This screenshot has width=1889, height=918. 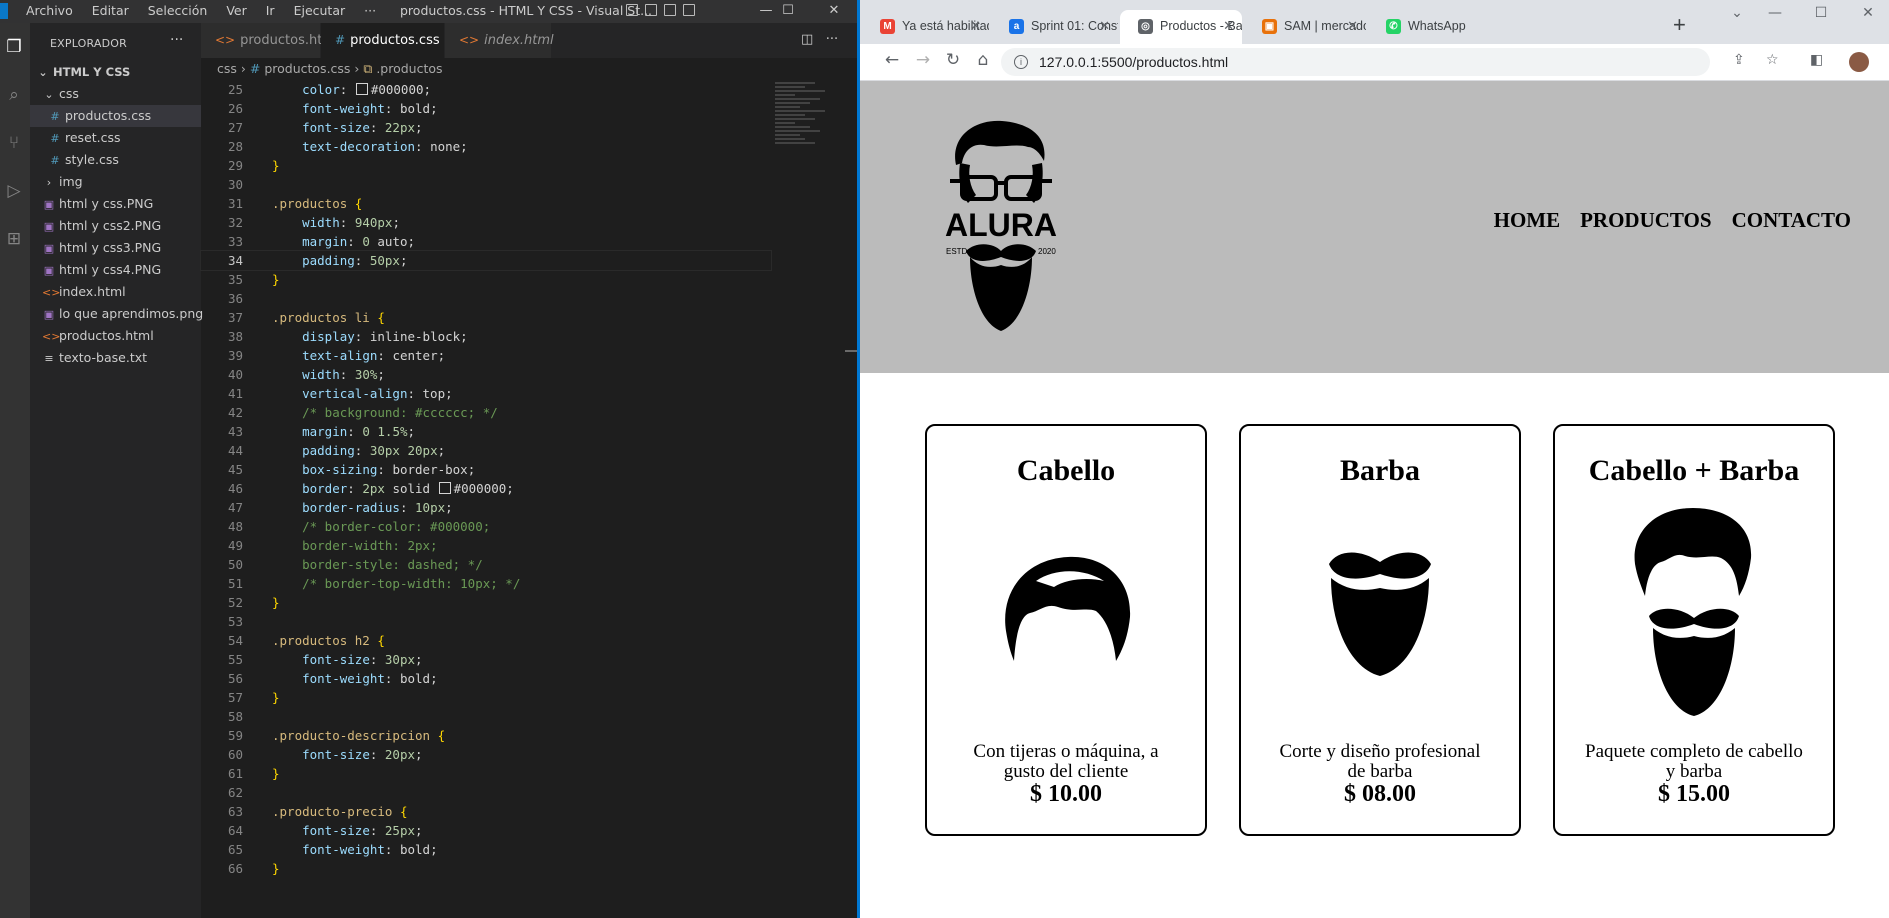 What do you see at coordinates (1679, 25) in the screenshot?
I see `new-tab-button: +` at bounding box center [1679, 25].